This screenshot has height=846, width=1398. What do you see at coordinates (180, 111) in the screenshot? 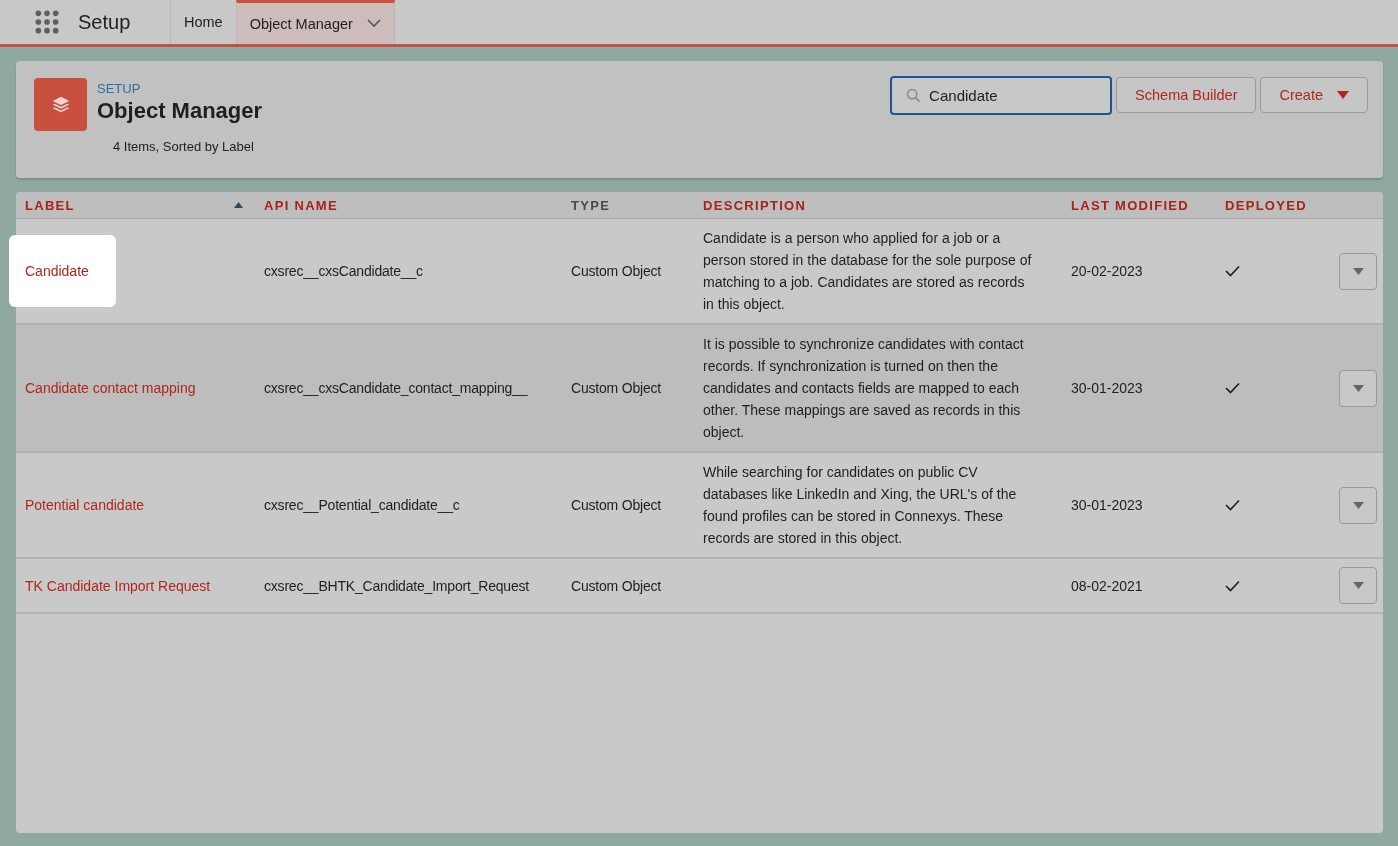
I see `page-title: Object Manager` at bounding box center [180, 111].